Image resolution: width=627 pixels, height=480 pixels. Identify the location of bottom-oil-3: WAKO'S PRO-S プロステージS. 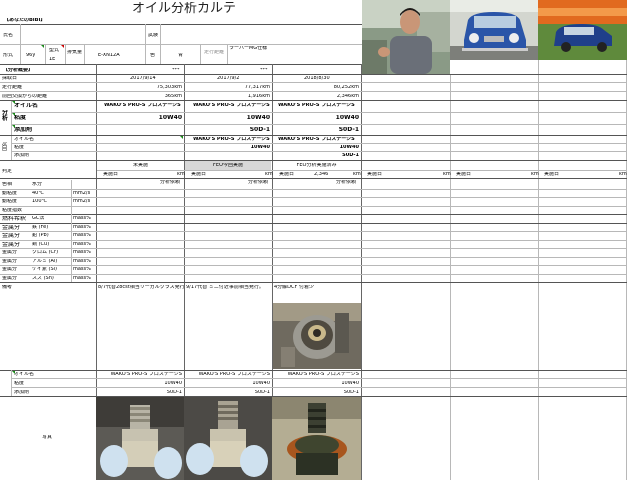
(323, 374).